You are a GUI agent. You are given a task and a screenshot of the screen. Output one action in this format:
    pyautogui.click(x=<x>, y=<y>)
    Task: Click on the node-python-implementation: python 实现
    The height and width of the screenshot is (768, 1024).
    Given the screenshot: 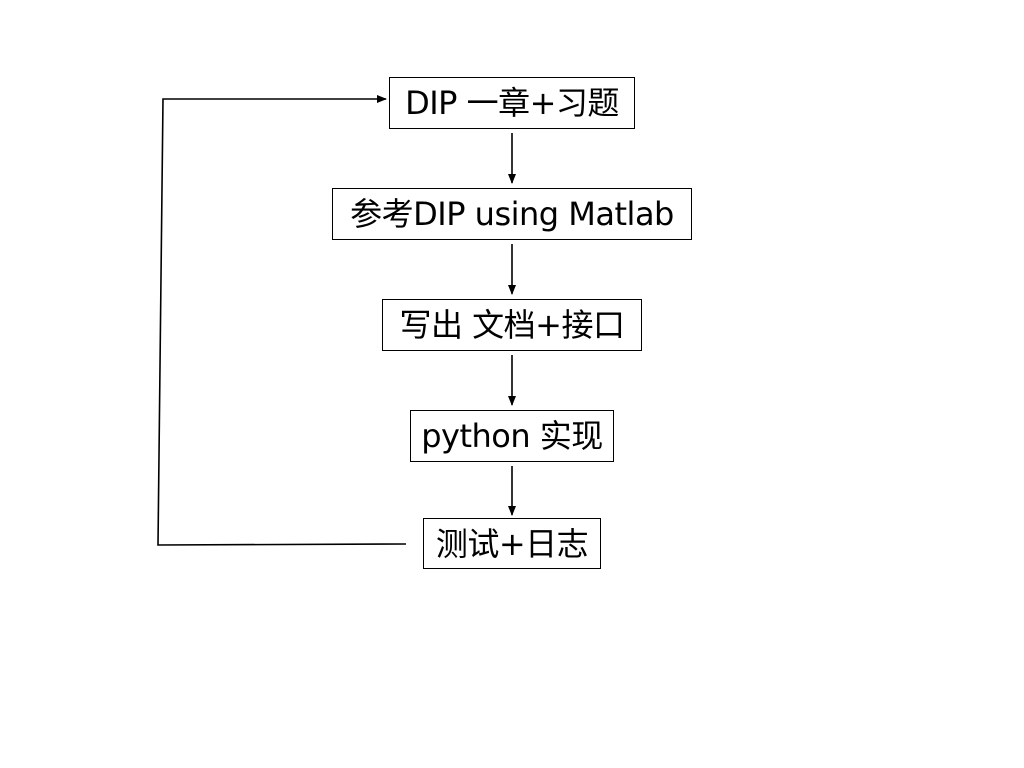 What is the action you would take?
    pyautogui.click(x=512, y=436)
    